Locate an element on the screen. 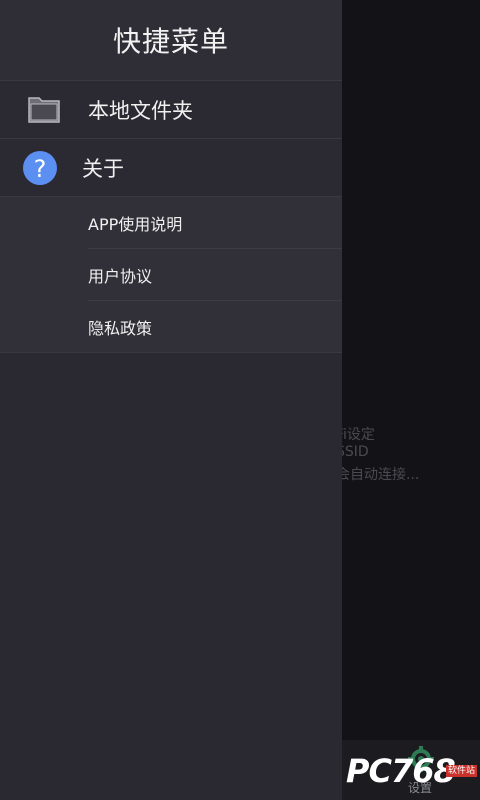 This screenshot has width=480, height=800. drawer-header: 快捷菜单 is located at coordinates (171, 40).